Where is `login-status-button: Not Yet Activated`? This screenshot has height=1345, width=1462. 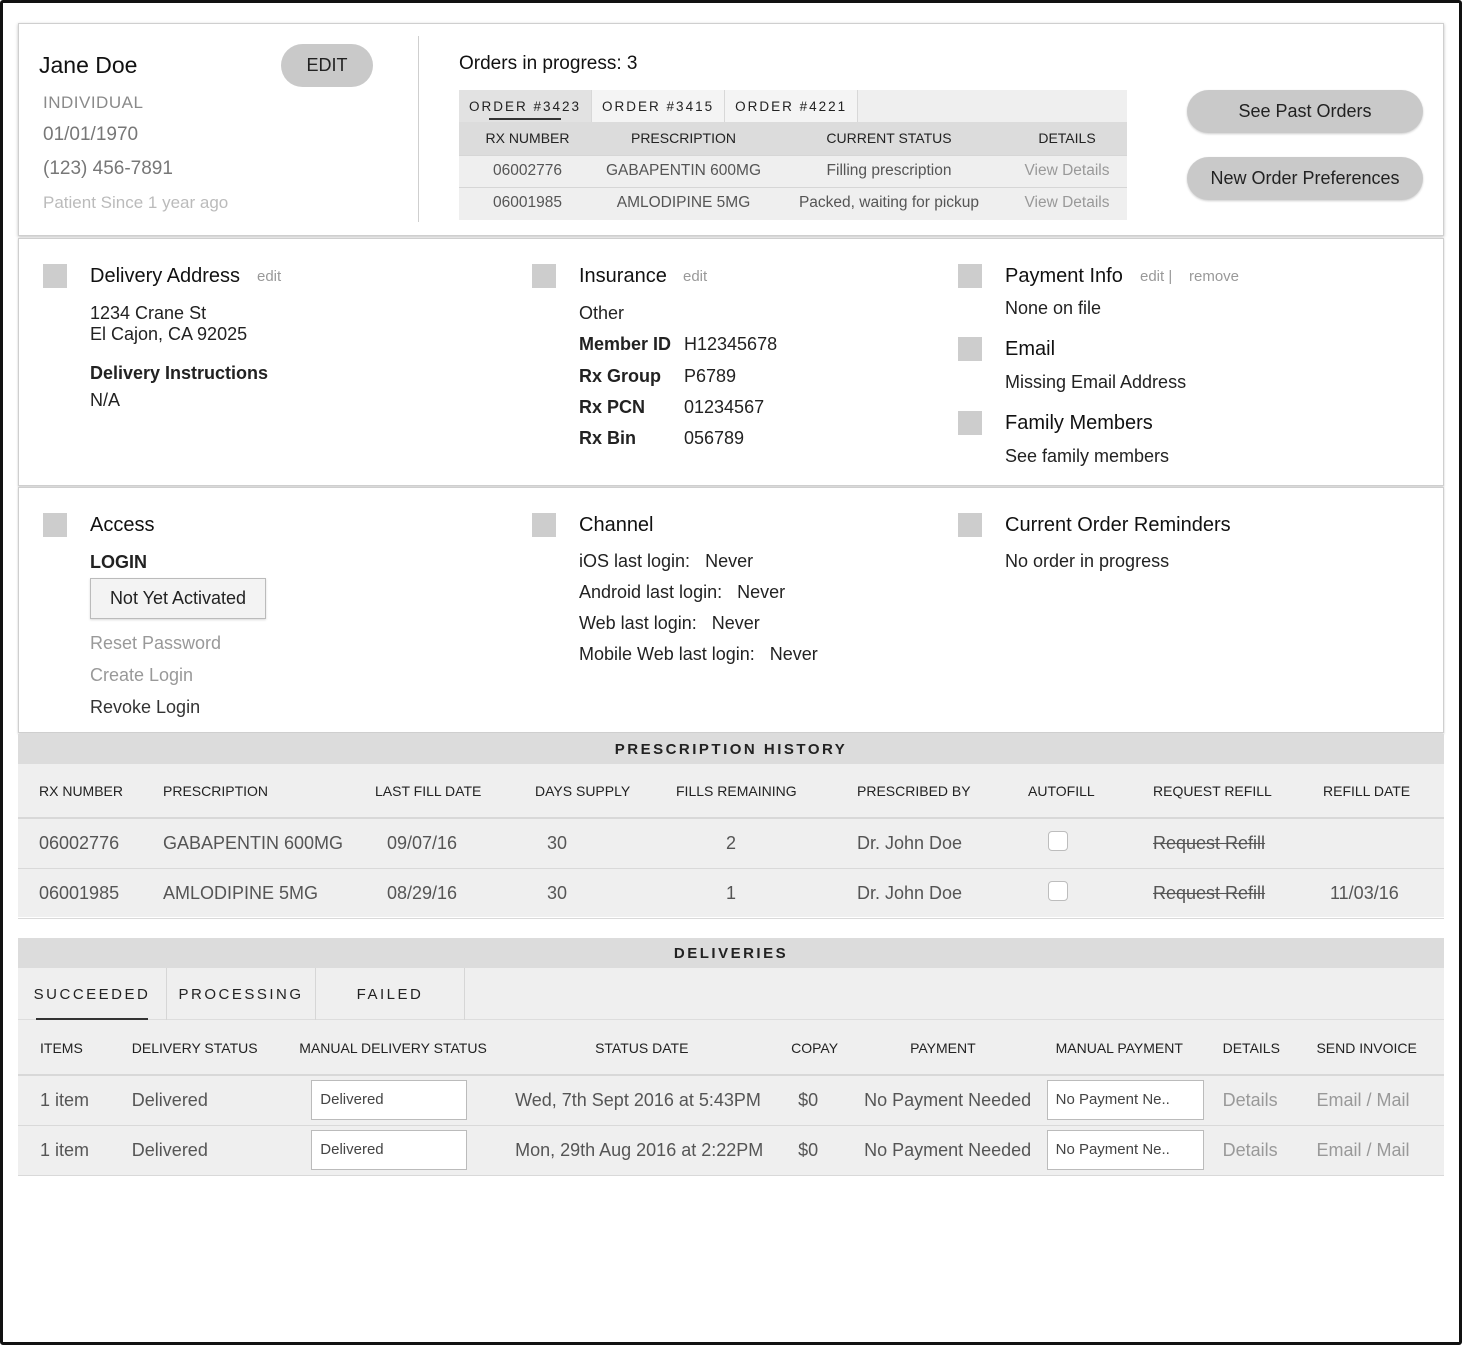
login-status-button: Not Yet Activated is located at coordinates (178, 598).